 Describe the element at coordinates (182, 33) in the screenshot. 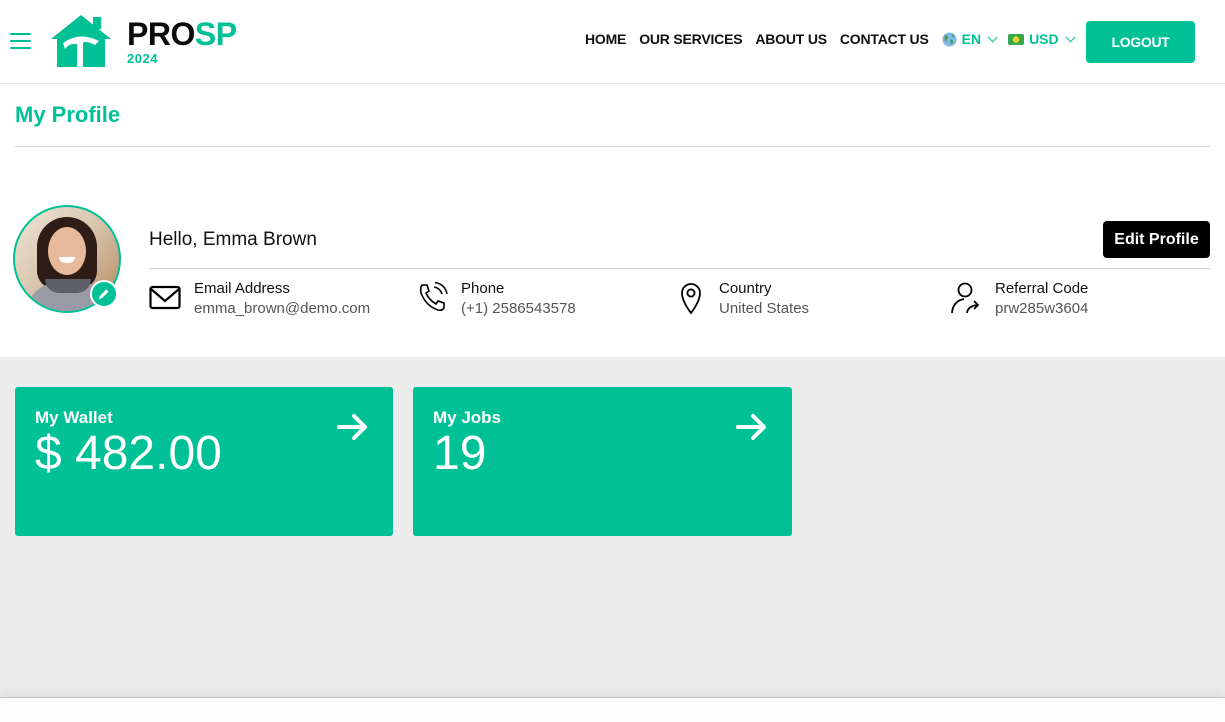

I see `brand-name: PROSP` at that location.